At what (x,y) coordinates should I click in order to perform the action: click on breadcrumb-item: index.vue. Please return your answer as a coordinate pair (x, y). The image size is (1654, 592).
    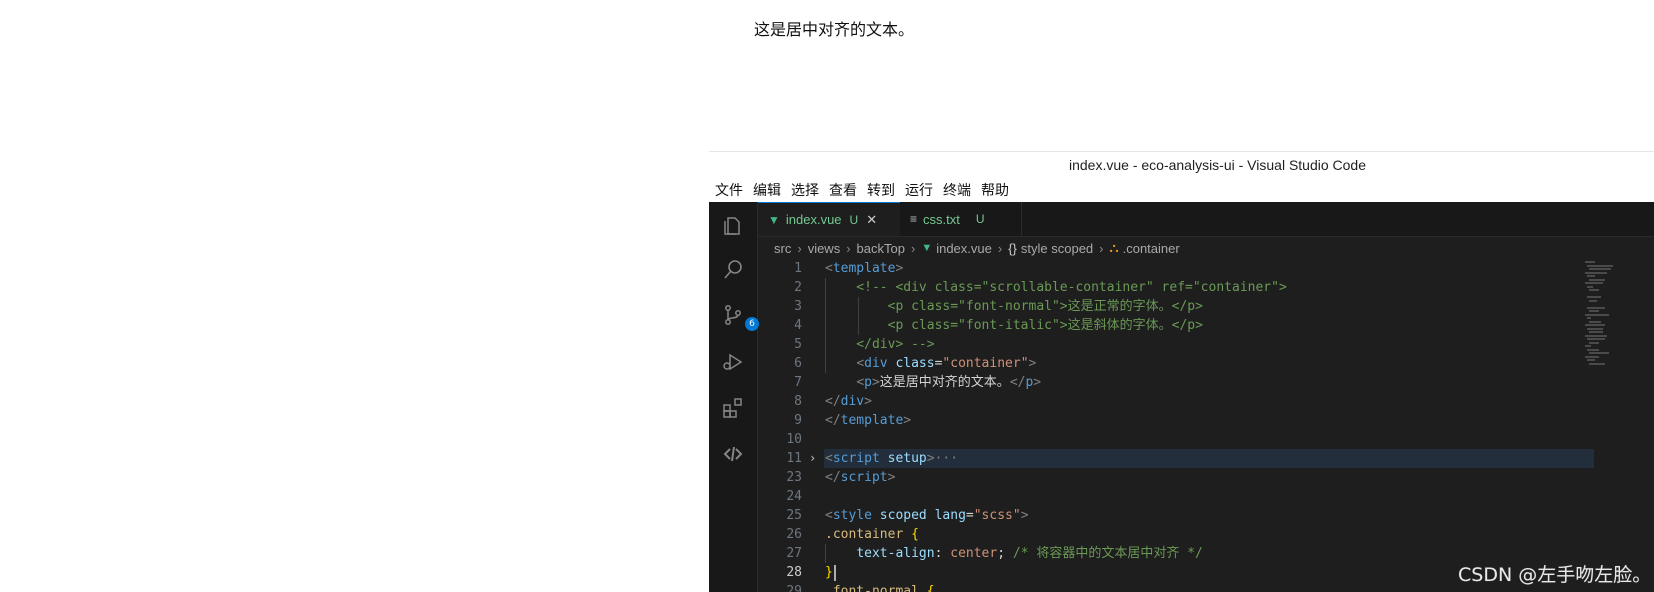
    Looking at the image, I should click on (964, 248).